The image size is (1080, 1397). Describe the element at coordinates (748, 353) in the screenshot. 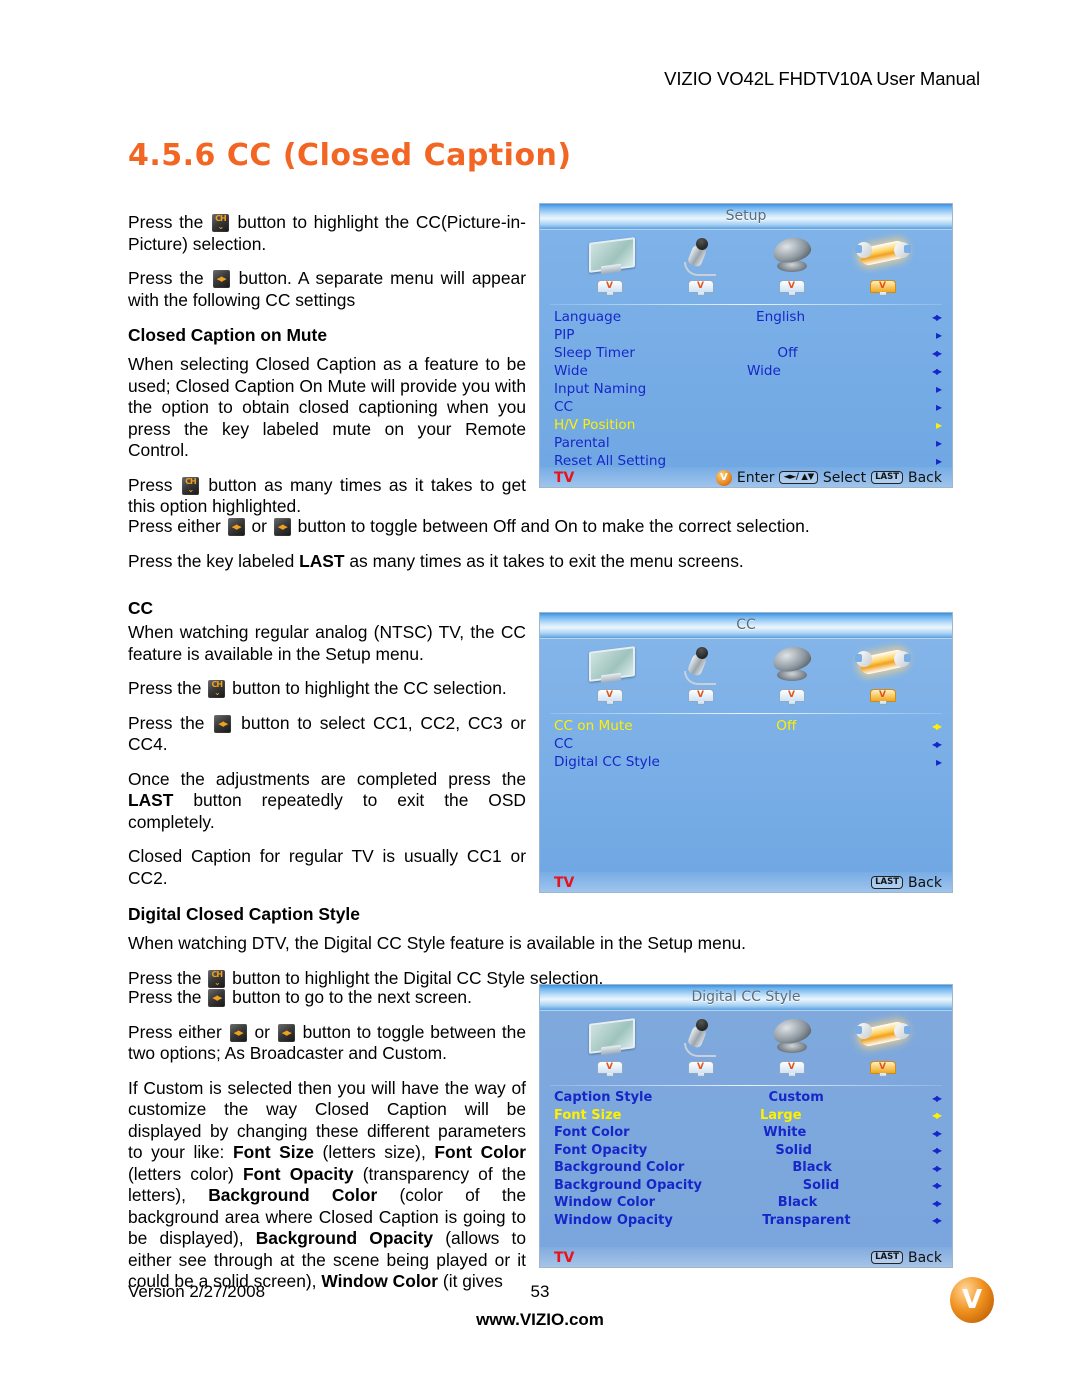

I see `menu-row-sleep-timer: Sleep Timer Off ◂▸` at that location.